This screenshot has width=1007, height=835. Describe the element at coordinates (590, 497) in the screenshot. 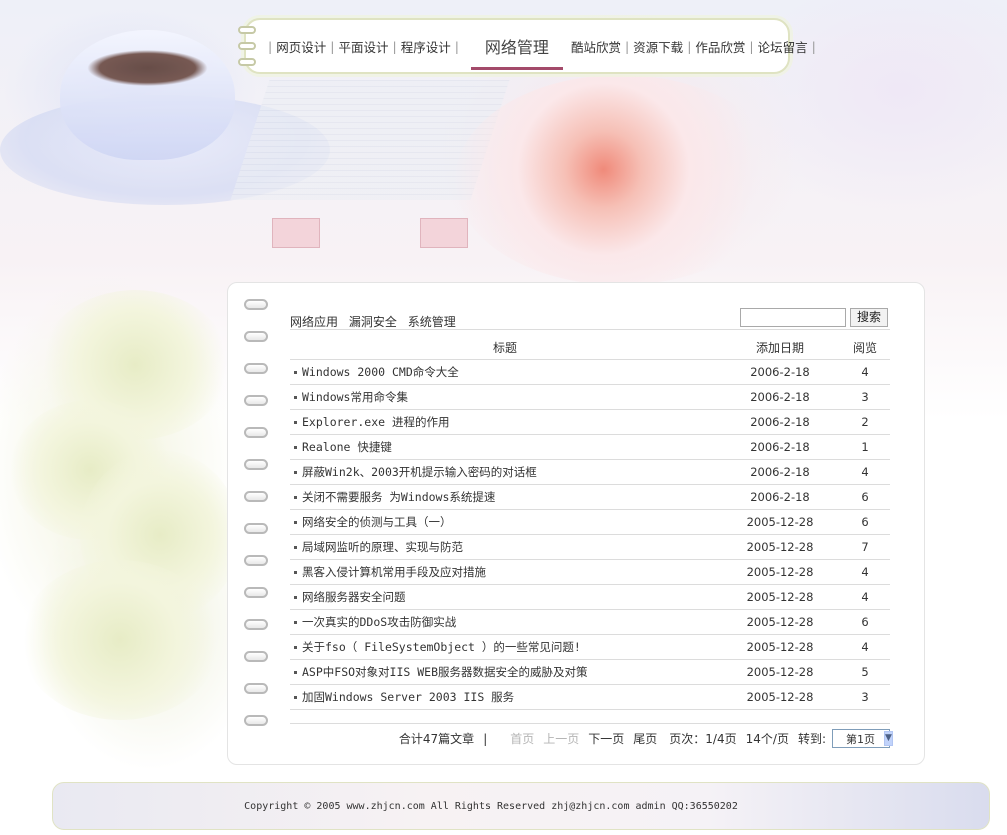

I see `table-row: 关闭不需要服务 为Windows系统提速 2006-2-18 6` at that location.